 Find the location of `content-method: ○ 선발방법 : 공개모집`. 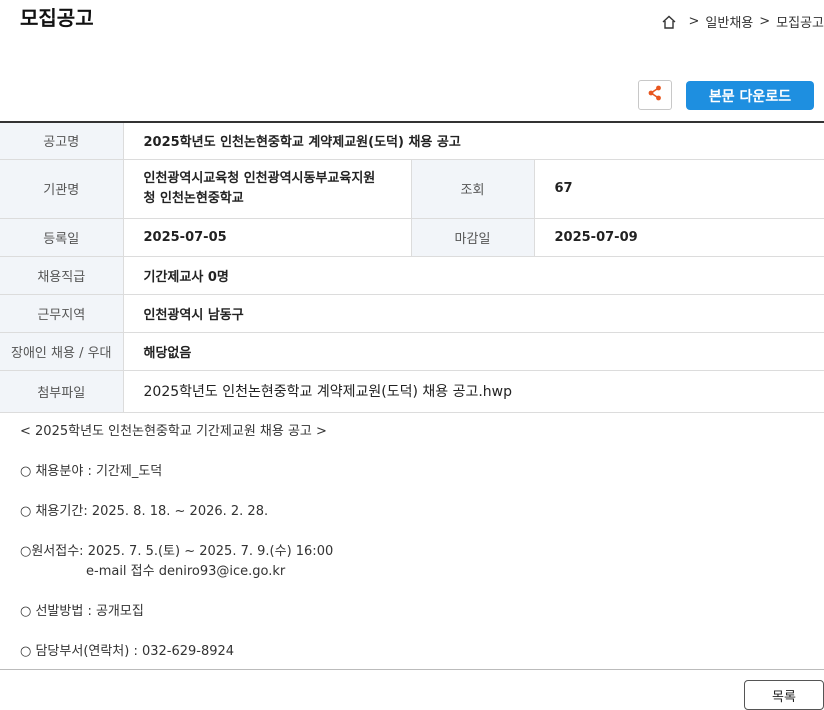

content-method: ○ 선발방법 : 공개모집 is located at coordinates (82, 611).